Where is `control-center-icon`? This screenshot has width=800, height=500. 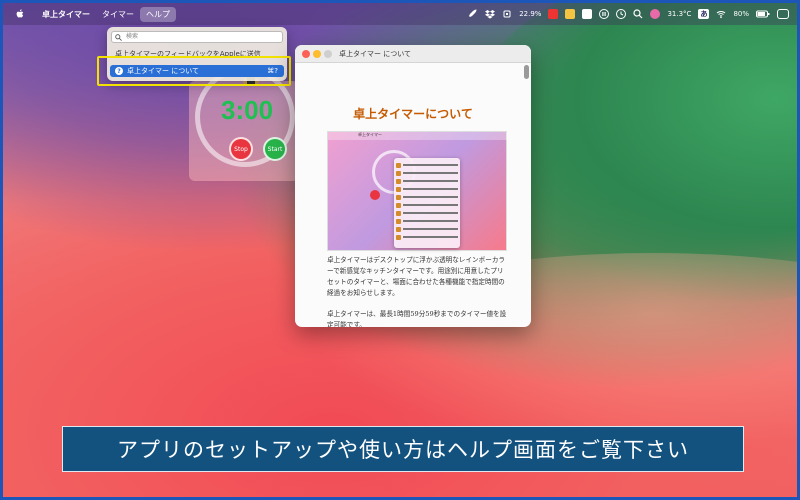
control-center-icon is located at coordinates (783, 14).